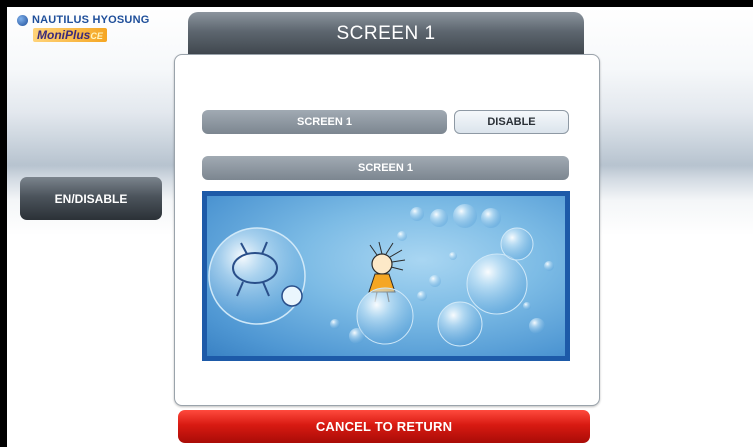 This screenshot has width=753, height=447. Describe the element at coordinates (96, 36) in the screenshot. I see `logo-product-suffix: CE` at that location.